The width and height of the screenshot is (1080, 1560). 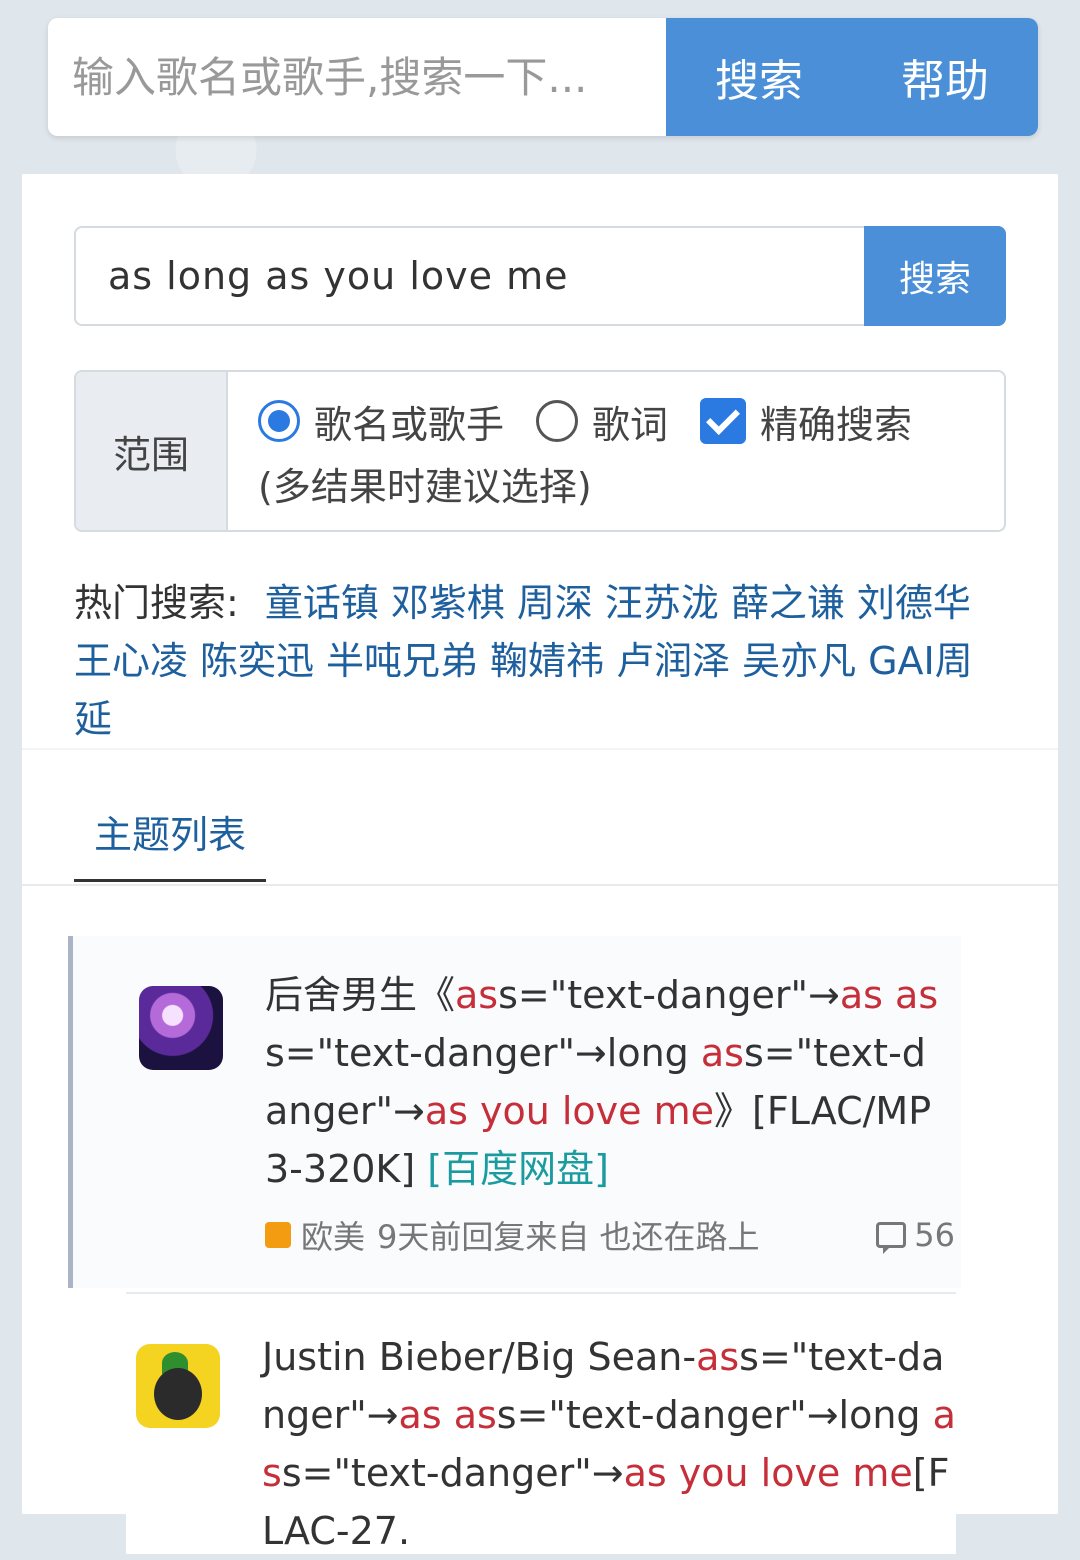 What do you see at coordinates (278, 1235) in the screenshot?
I see `category-tag-icon` at bounding box center [278, 1235].